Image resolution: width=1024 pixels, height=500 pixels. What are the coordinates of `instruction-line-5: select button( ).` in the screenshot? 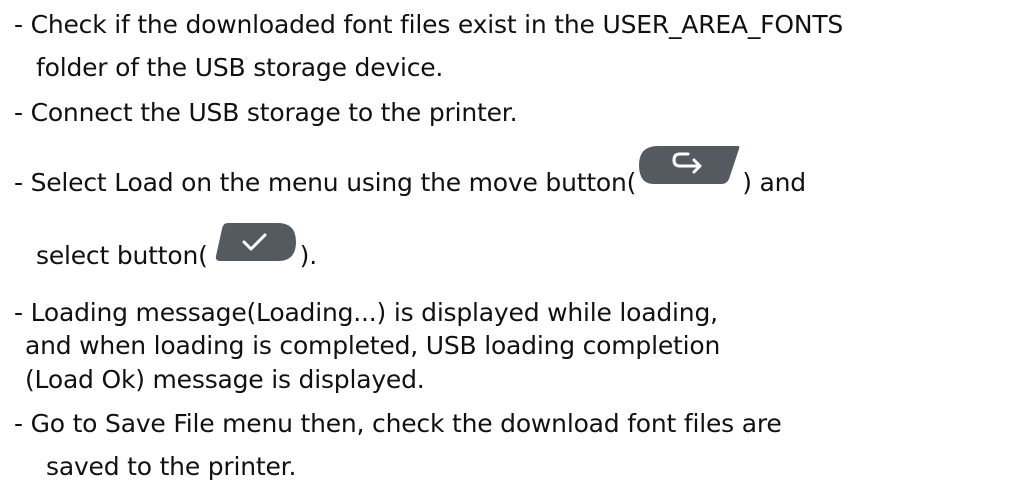 It's located at (177, 246).